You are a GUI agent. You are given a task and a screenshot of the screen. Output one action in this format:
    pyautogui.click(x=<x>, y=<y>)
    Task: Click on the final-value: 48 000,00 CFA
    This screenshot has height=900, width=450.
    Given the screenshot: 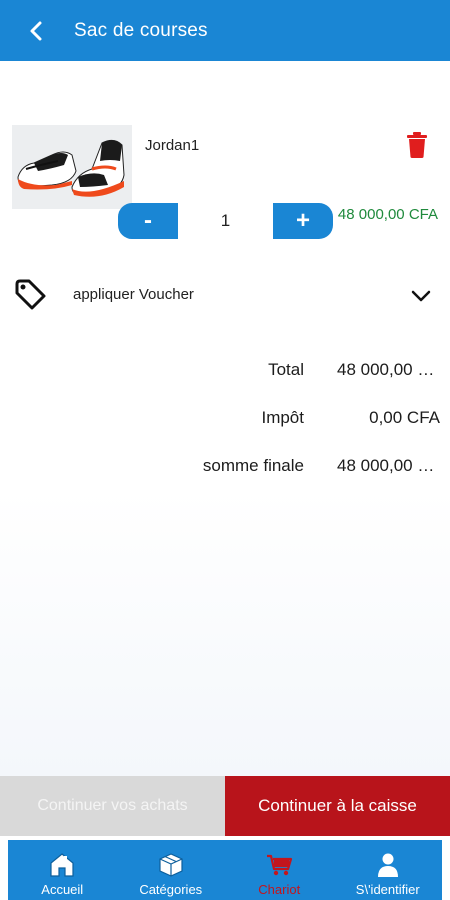 What is the action you would take?
    pyautogui.click(x=388, y=465)
    